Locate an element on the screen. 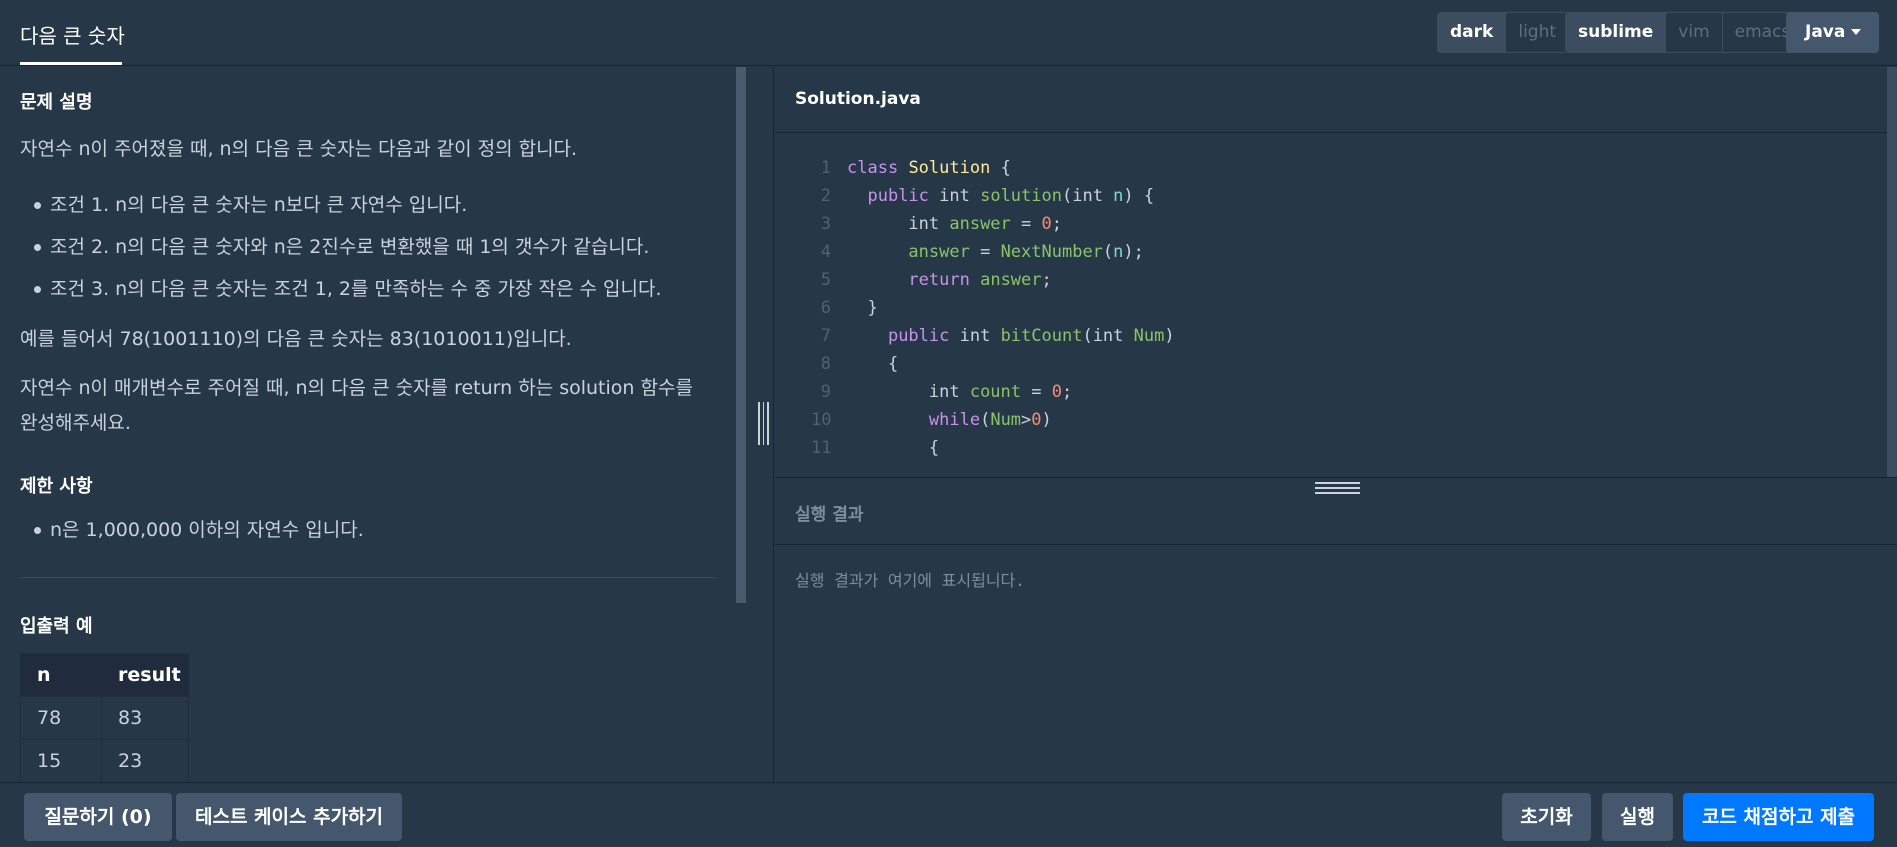  line-number: 2 is located at coordinates (825, 196).